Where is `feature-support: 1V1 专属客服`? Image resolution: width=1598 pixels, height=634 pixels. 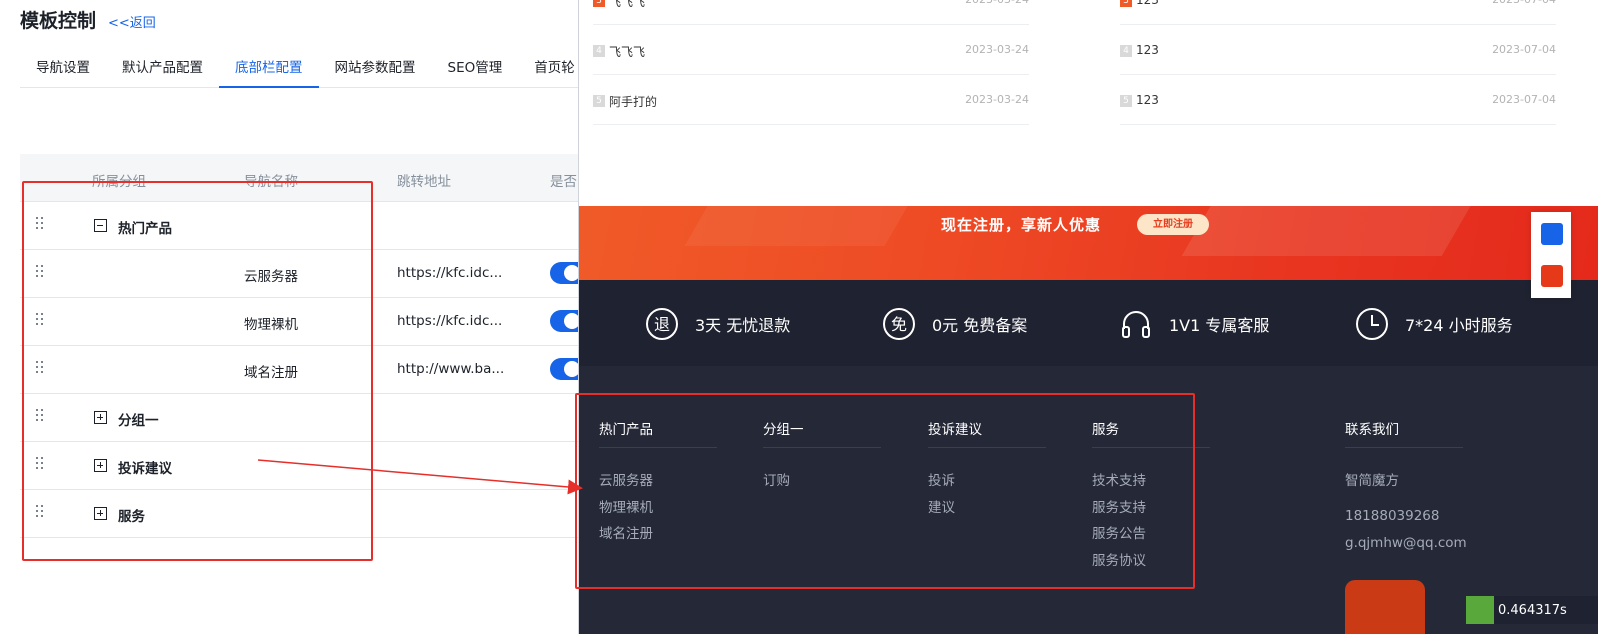
feature-support: 1V1 专属客服 is located at coordinates (1194, 324).